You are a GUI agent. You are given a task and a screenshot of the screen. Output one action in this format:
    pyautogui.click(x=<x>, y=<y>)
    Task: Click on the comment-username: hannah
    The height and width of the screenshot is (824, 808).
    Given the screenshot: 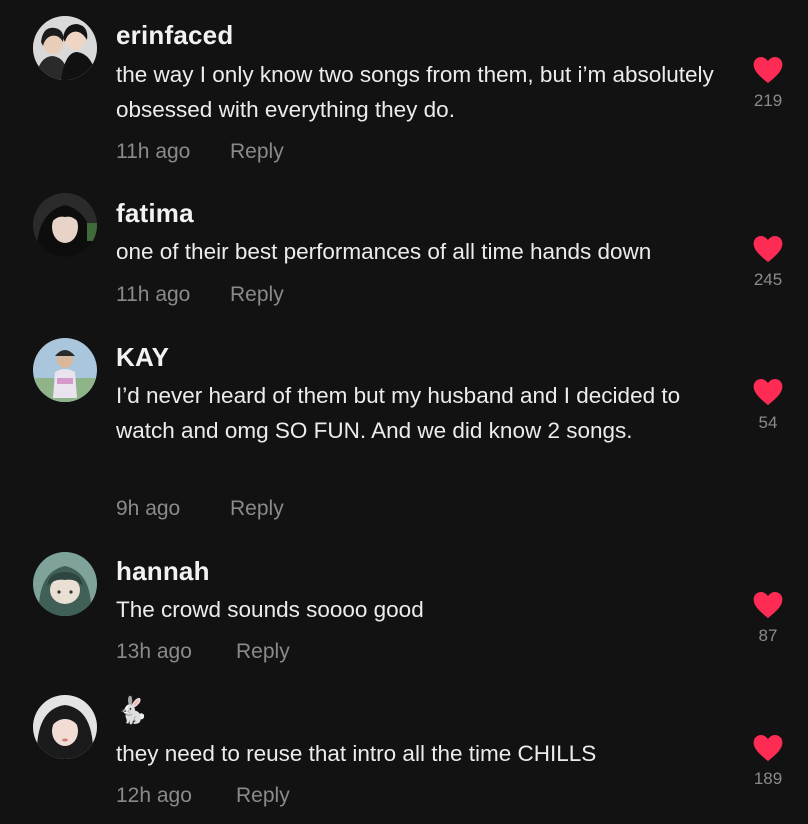 What is the action you would take?
    pyautogui.click(x=163, y=571)
    